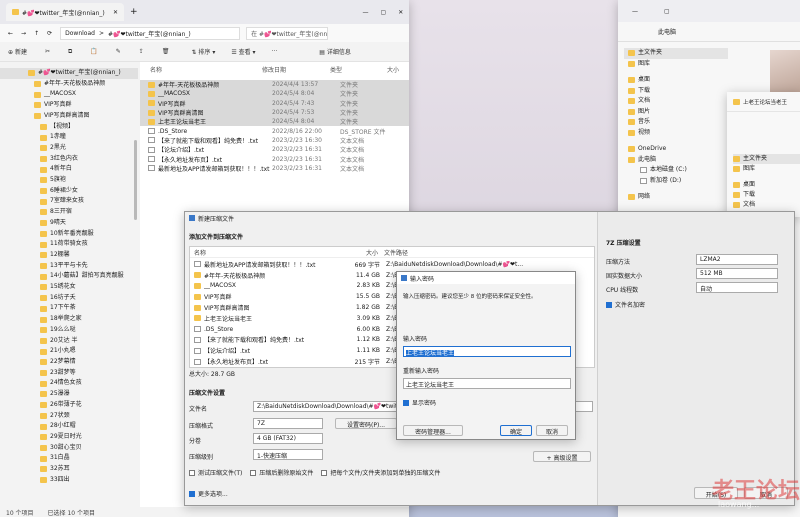 The height and width of the screenshot is (517, 800). I want to click on col-name: 名称, so click(275, 252).